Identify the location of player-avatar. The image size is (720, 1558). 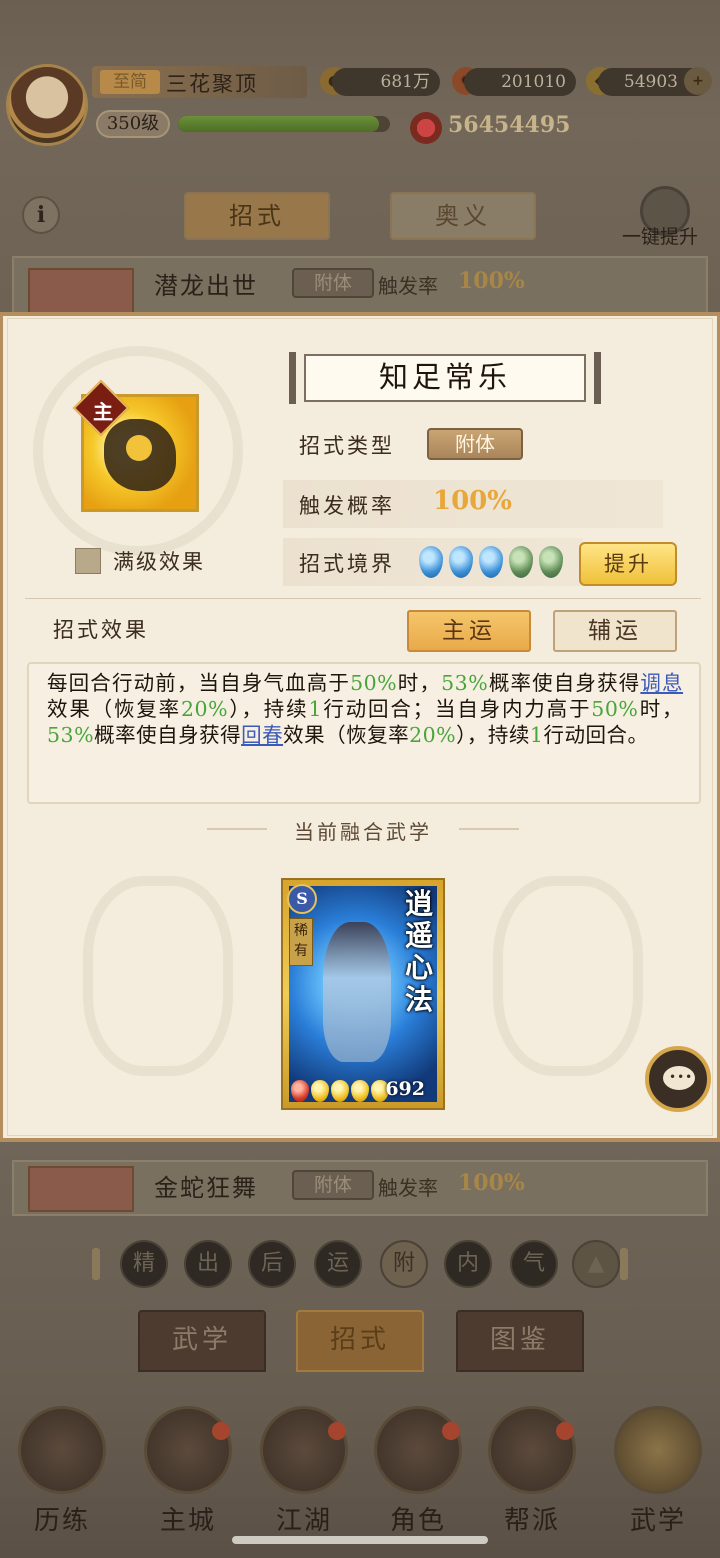
(47, 105).